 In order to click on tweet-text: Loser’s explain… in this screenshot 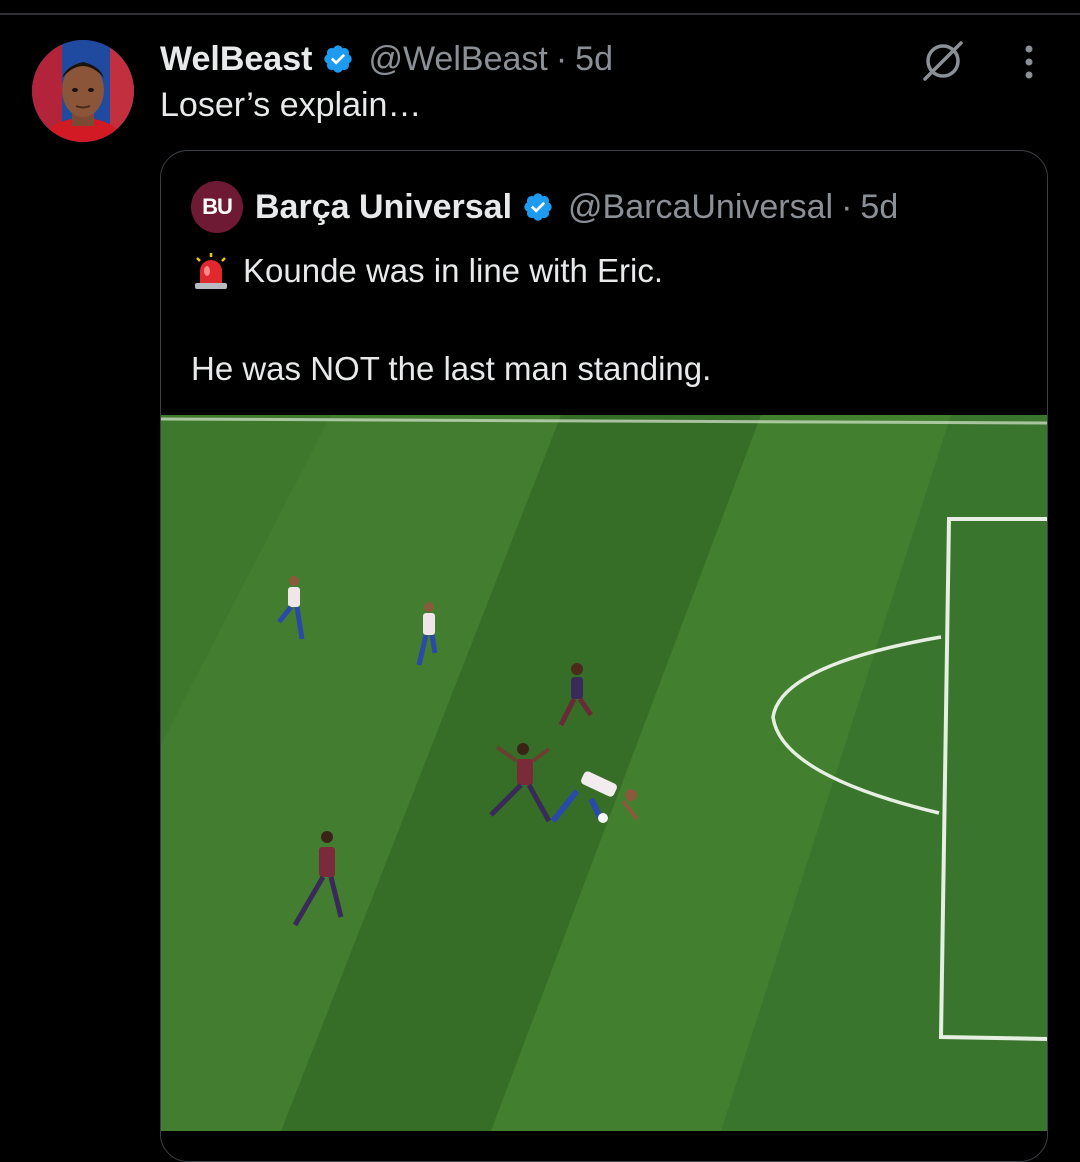, I will do `click(291, 105)`.